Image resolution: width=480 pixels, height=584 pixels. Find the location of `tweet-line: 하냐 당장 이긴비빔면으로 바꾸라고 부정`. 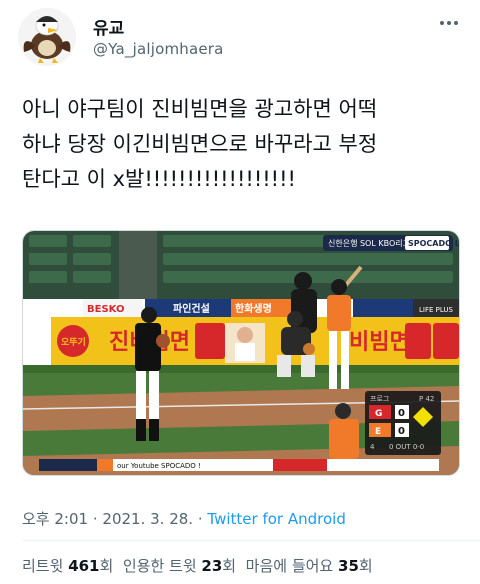

tweet-line: 하냐 당장 이긴비빔면으로 바꾸라고 부정 is located at coordinates (200, 144).